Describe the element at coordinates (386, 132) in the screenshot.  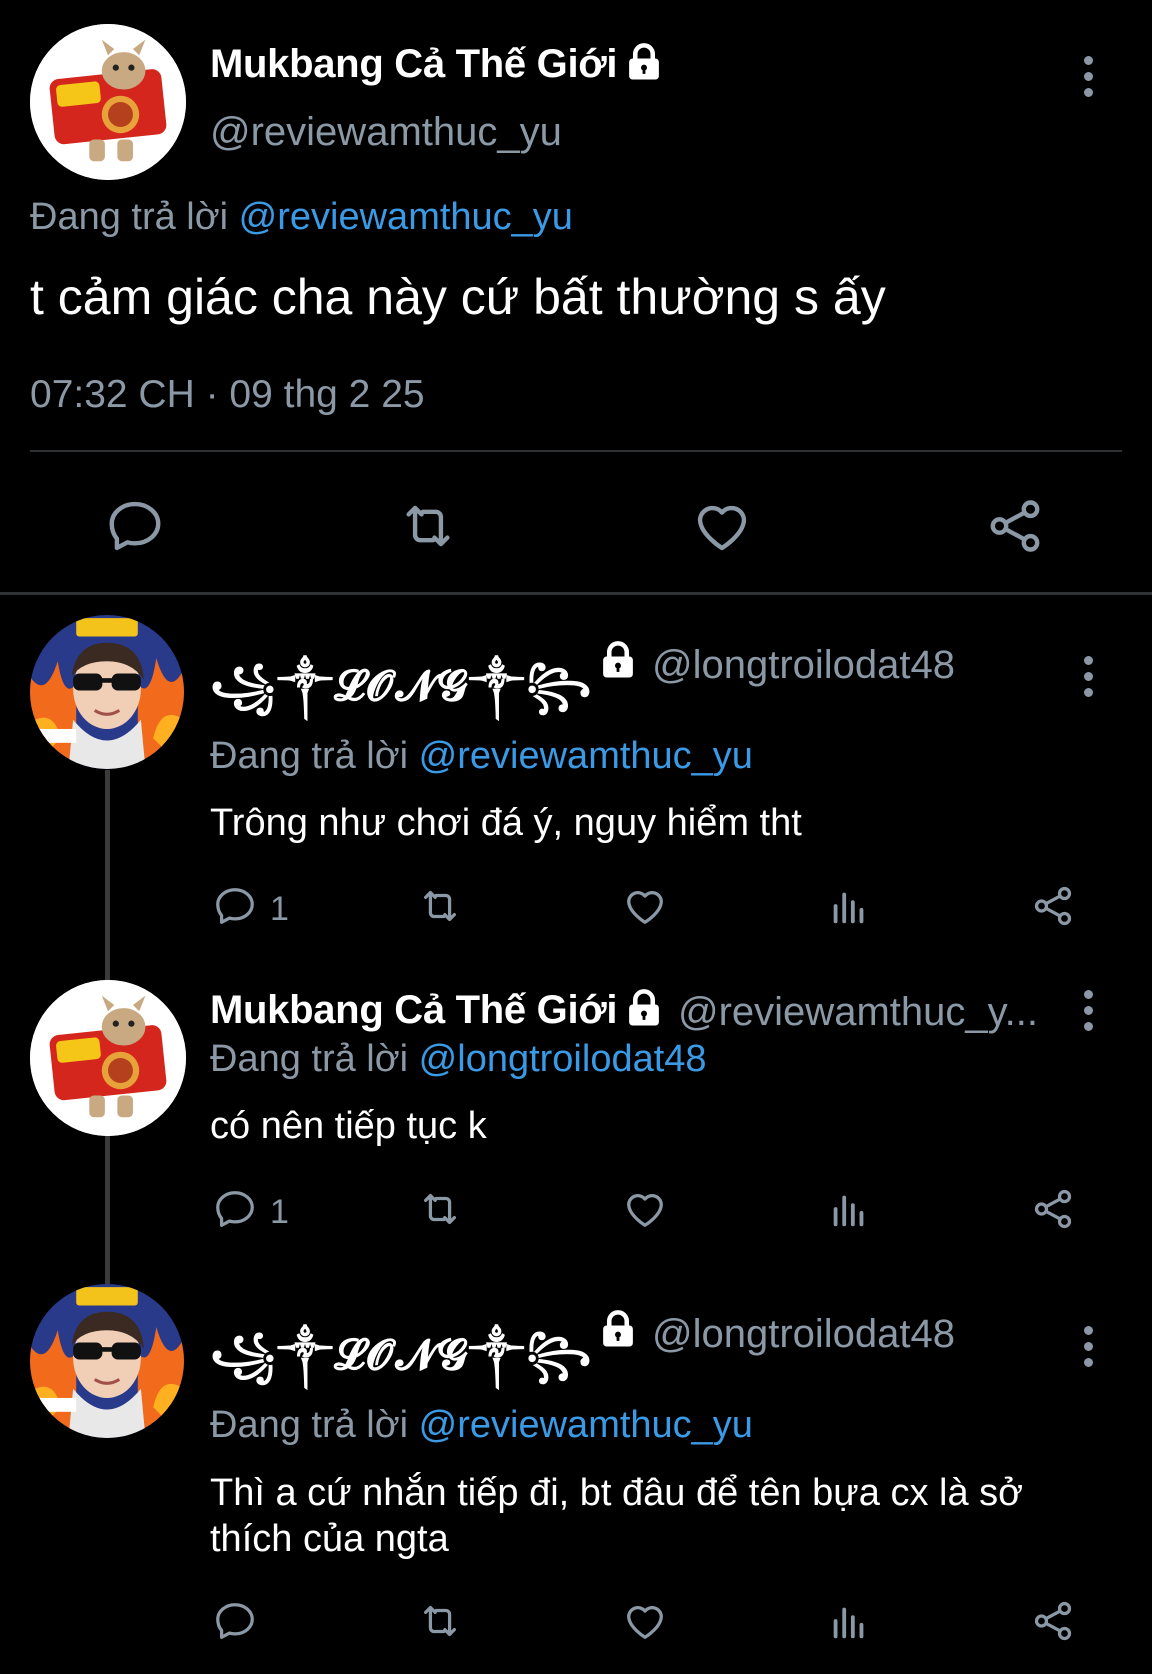
I see `author-handle: @reviewamthuc_yu` at that location.